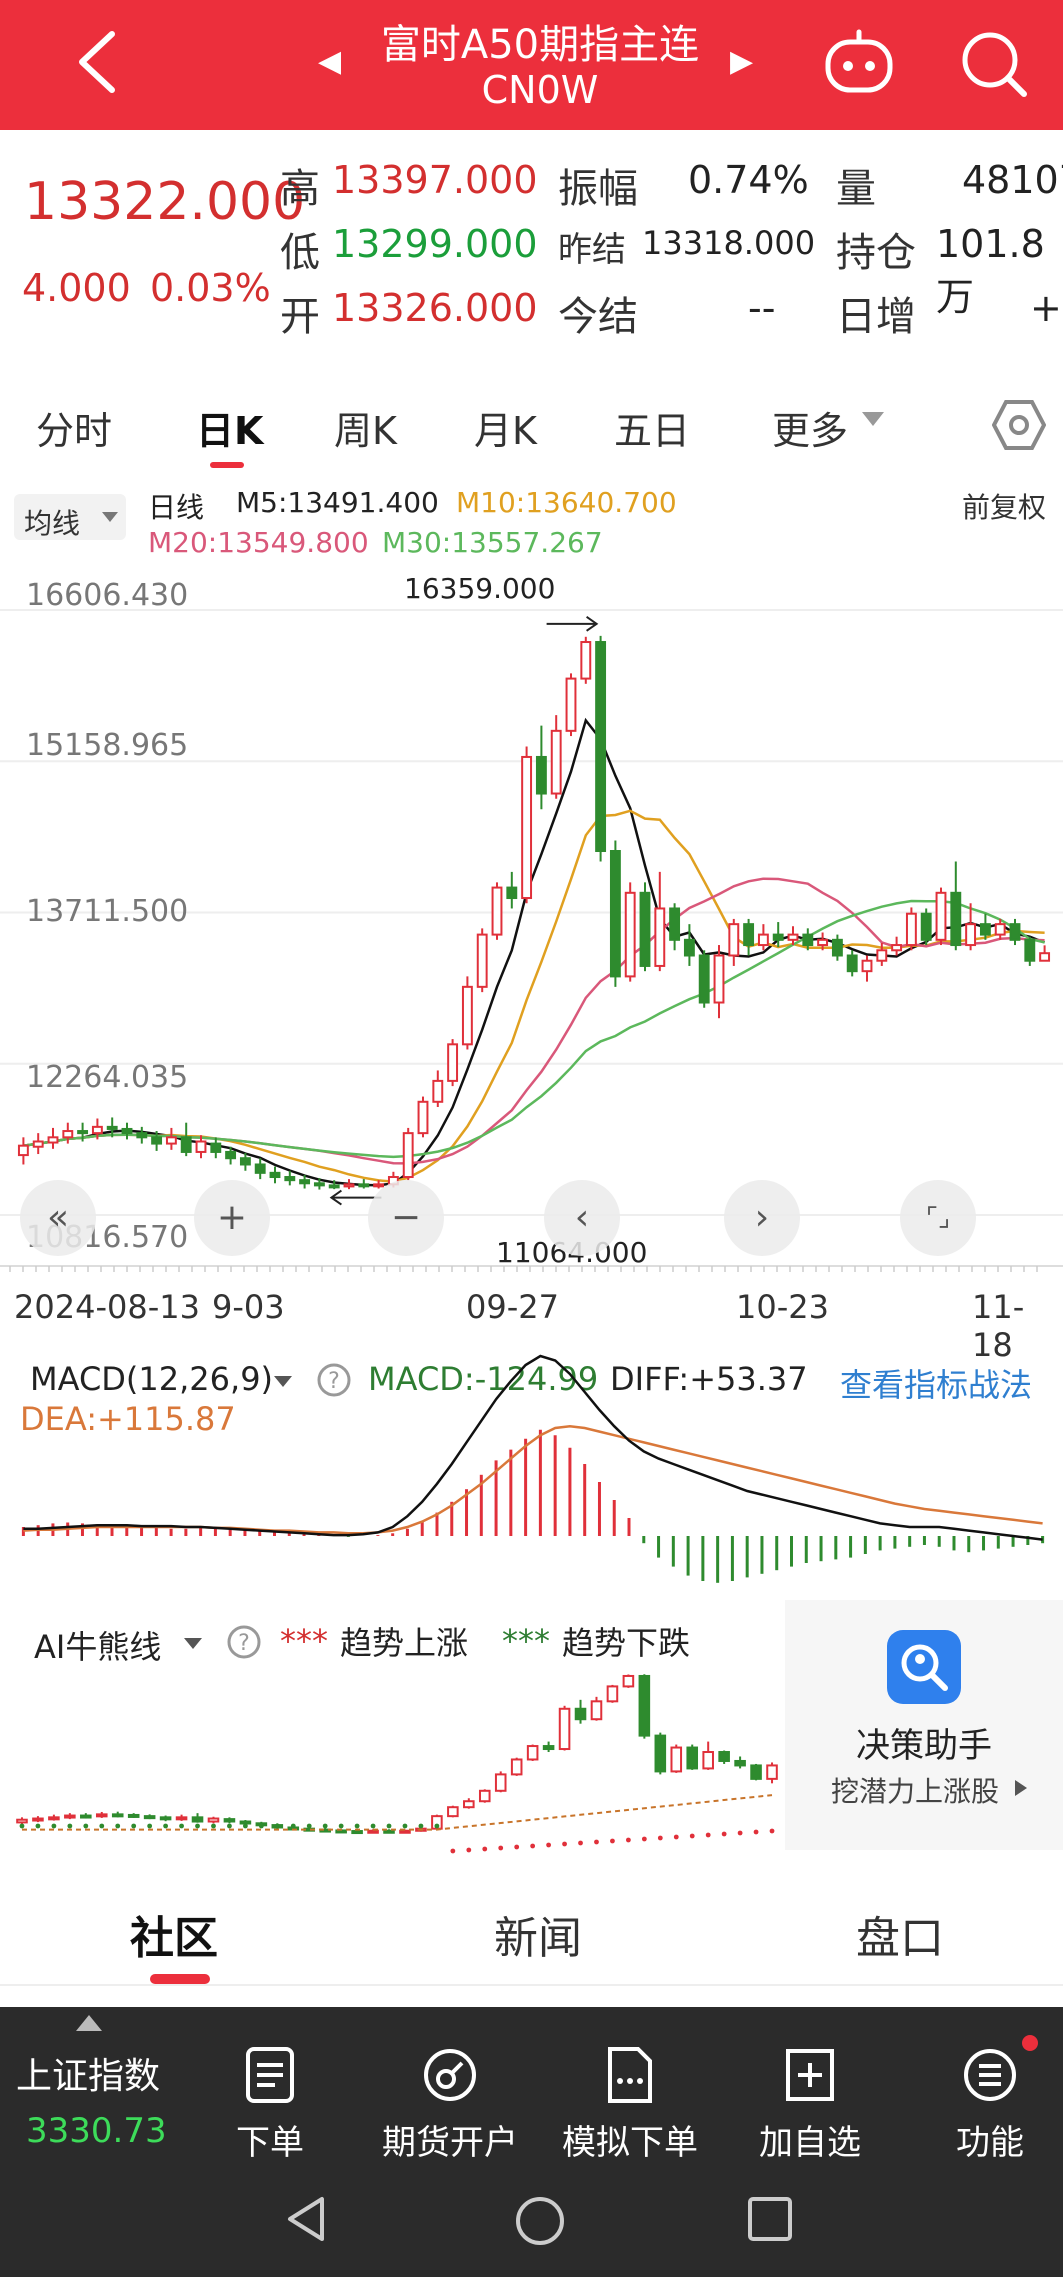  Describe the element at coordinates (76, 288) in the screenshot. I see `price-change: 4.000` at that location.